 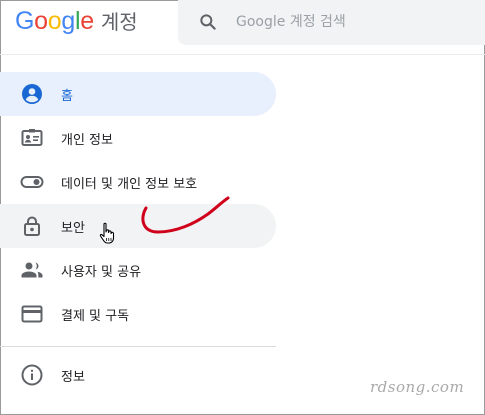 What do you see at coordinates (32, 270) in the screenshot?
I see `people-icon` at bounding box center [32, 270].